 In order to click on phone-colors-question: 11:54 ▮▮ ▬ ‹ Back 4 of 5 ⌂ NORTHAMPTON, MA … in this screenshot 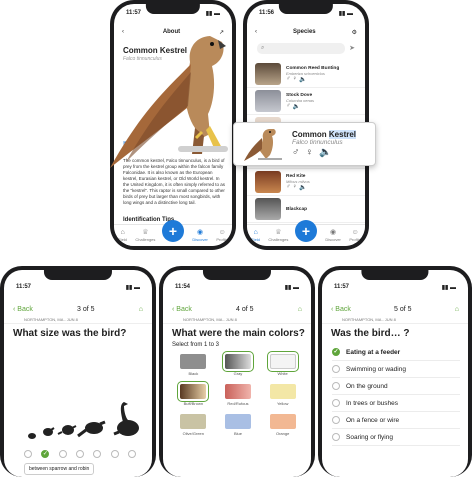, I will do `click(237, 371)`.